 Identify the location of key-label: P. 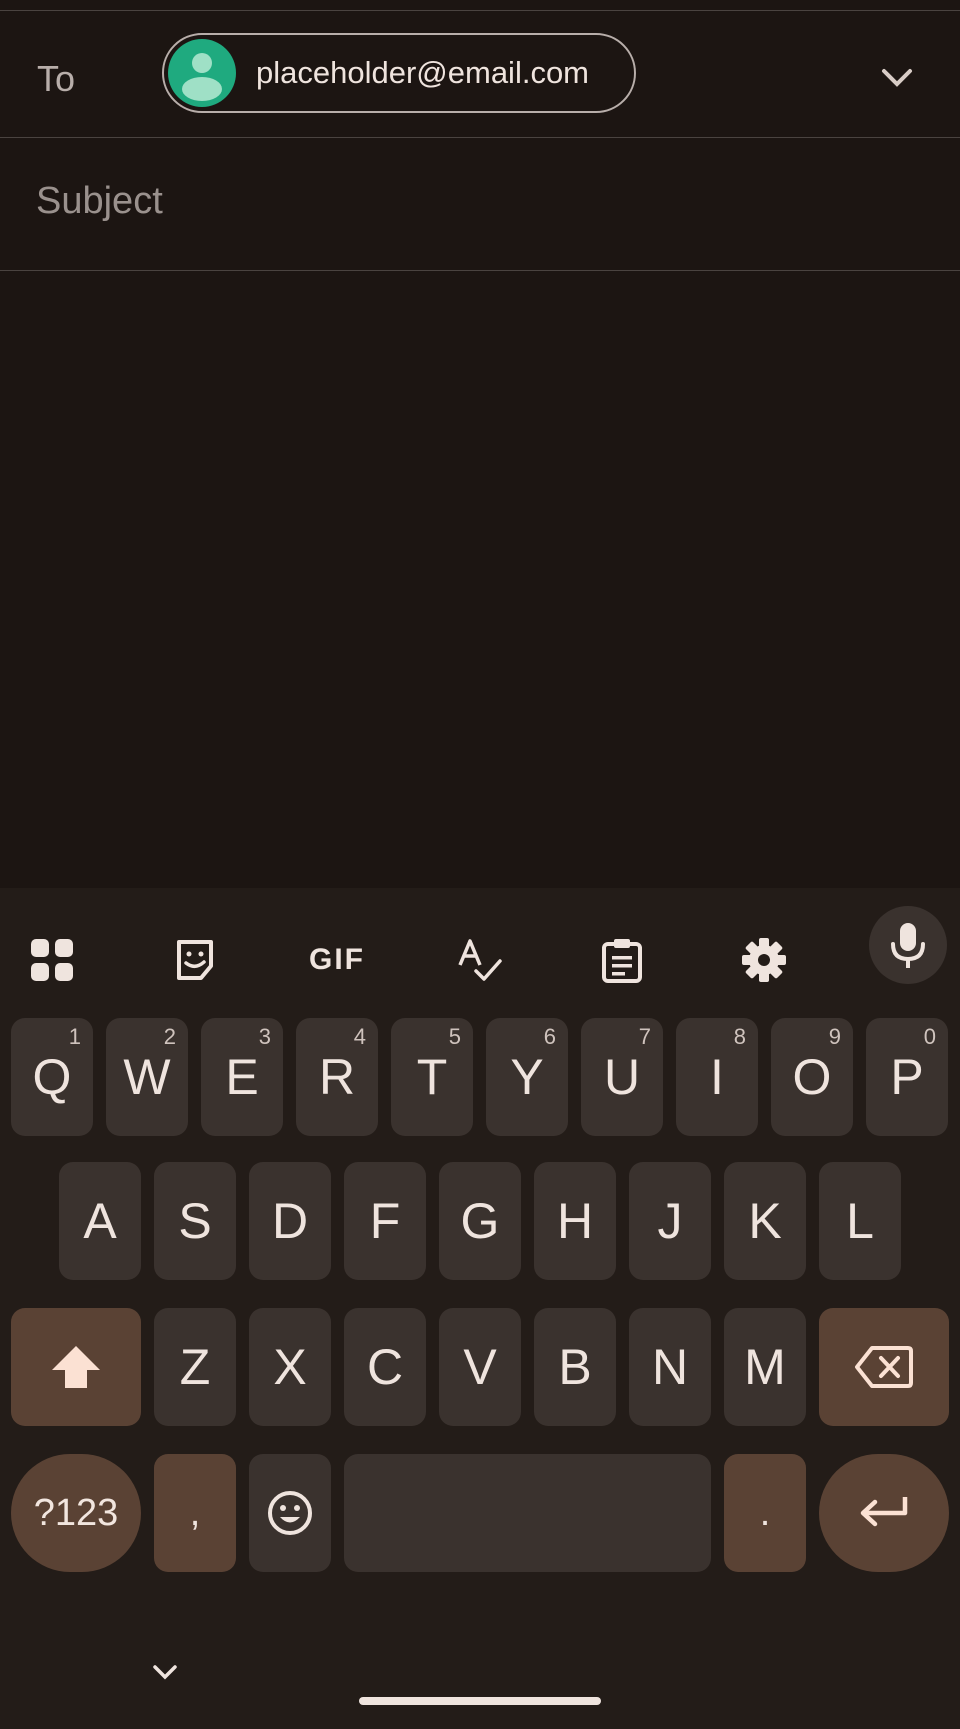
(907, 1077).